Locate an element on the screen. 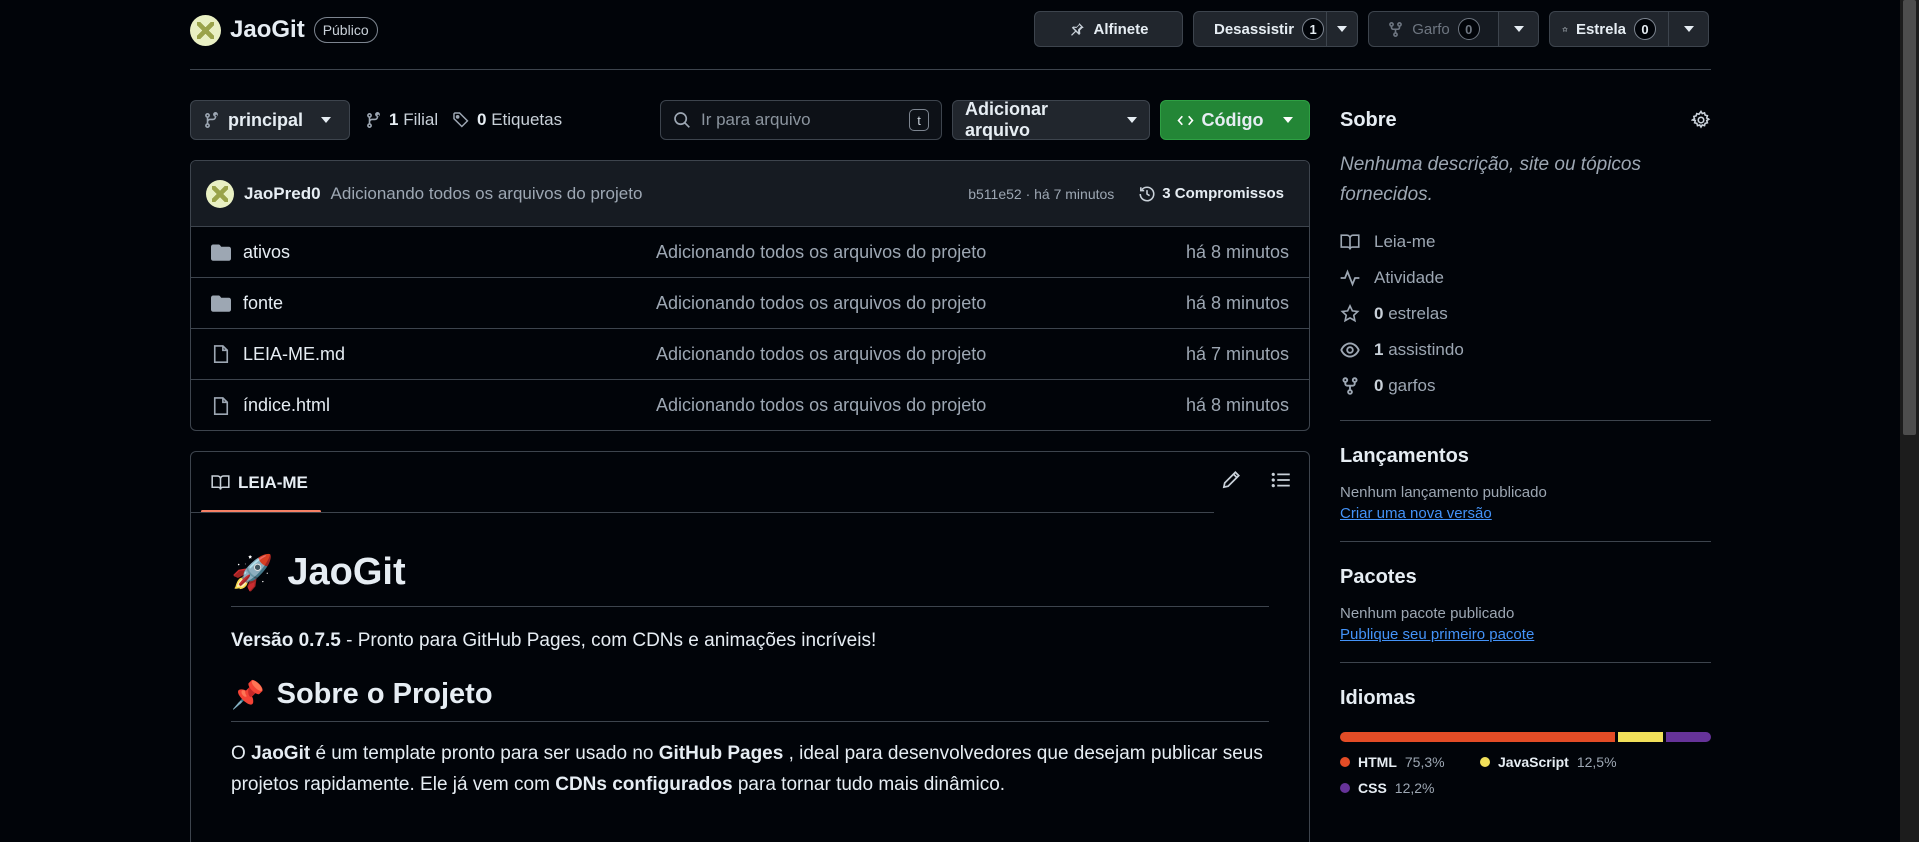  gear-icon is located at coordinates (1701, 120).